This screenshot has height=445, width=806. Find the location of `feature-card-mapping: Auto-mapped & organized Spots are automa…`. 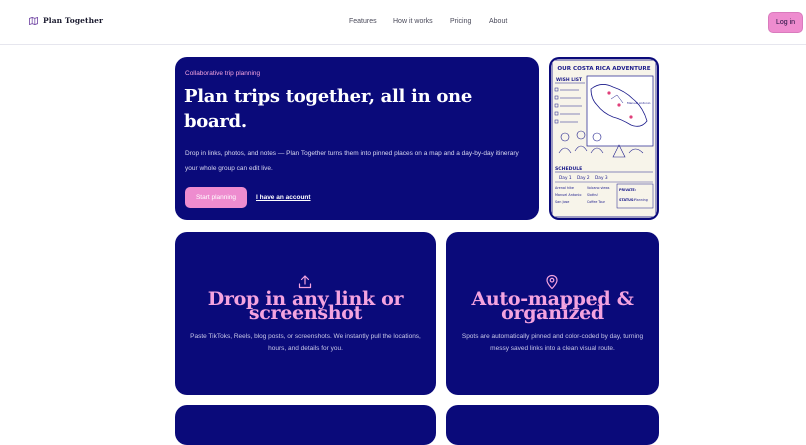

feature-card-mapping: Auto-mapped & organized Spots are automa… is located at coordinates (552, 313).